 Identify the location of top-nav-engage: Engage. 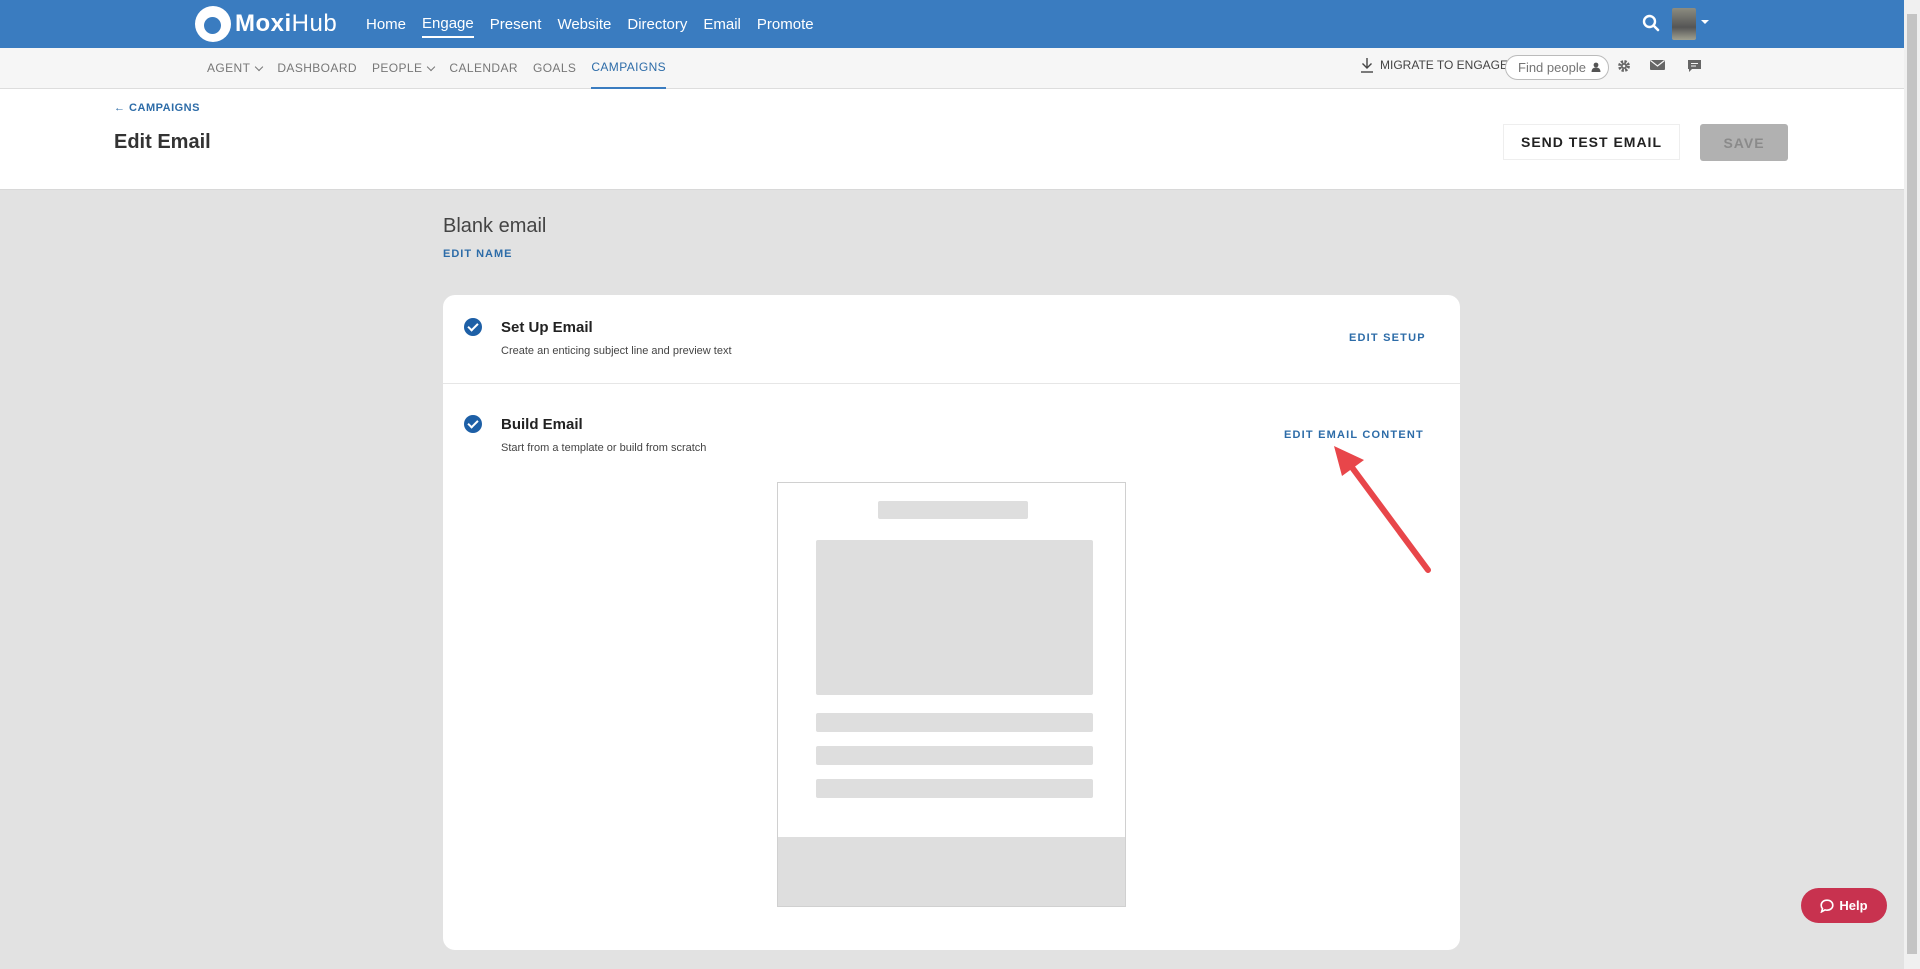
(448, 24).